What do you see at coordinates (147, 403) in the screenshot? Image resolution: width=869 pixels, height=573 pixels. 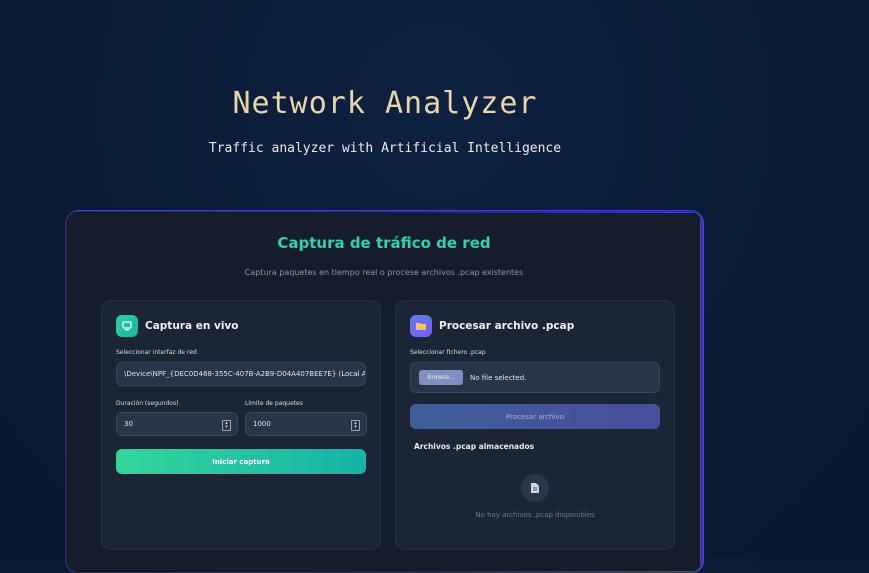 I see `duration-label: Duración (segundos)` at bounding box center [147, 403].